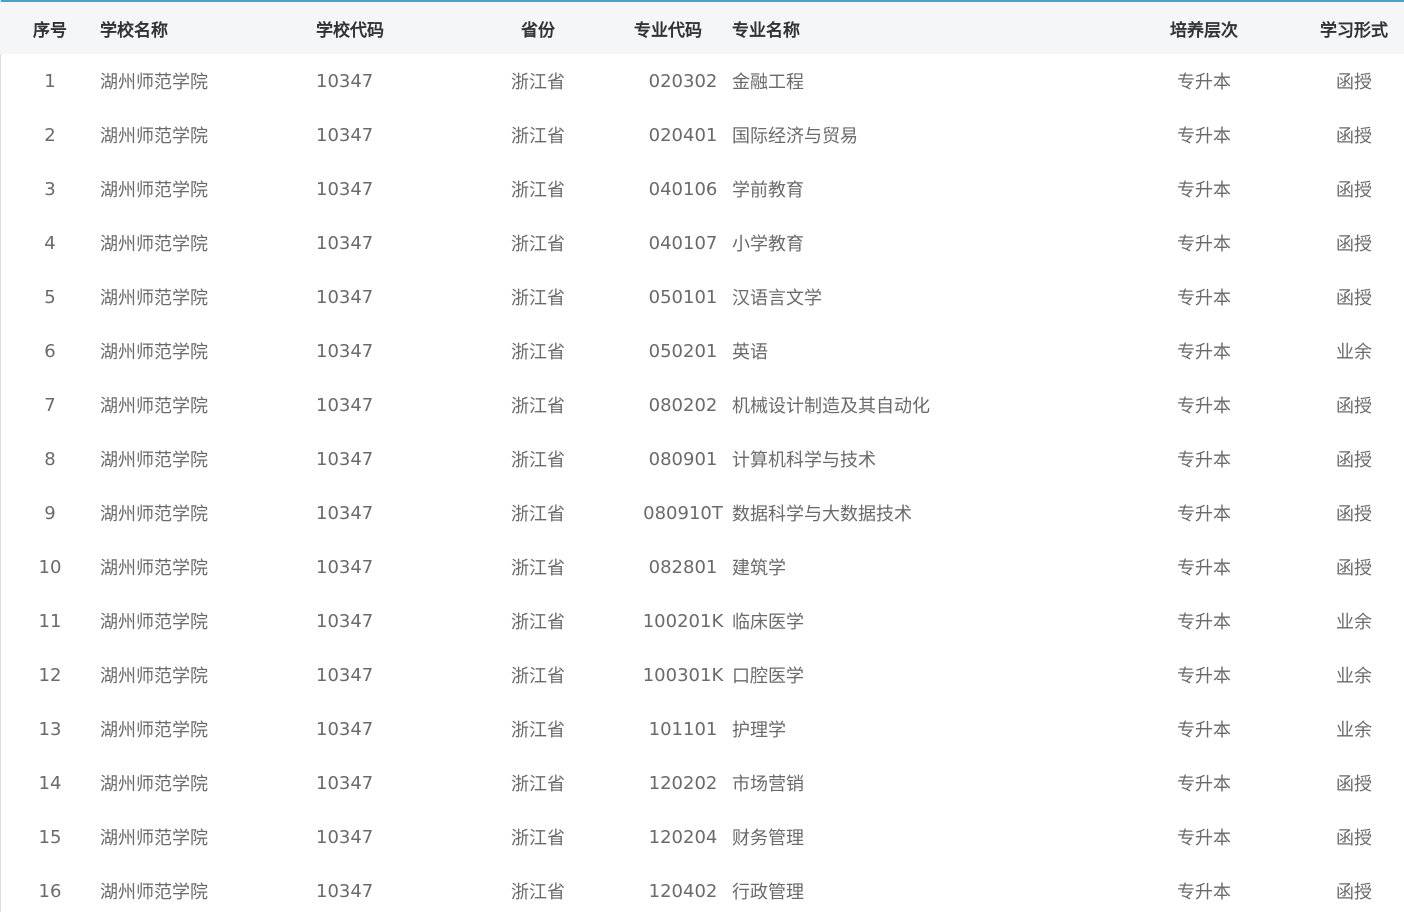 The image size is (1404, 912). What do you see at coordinates (795, 136) in the screenshot?
I see `cell-major-name: 国际经济与贸易` at bounding box center [795, 136].